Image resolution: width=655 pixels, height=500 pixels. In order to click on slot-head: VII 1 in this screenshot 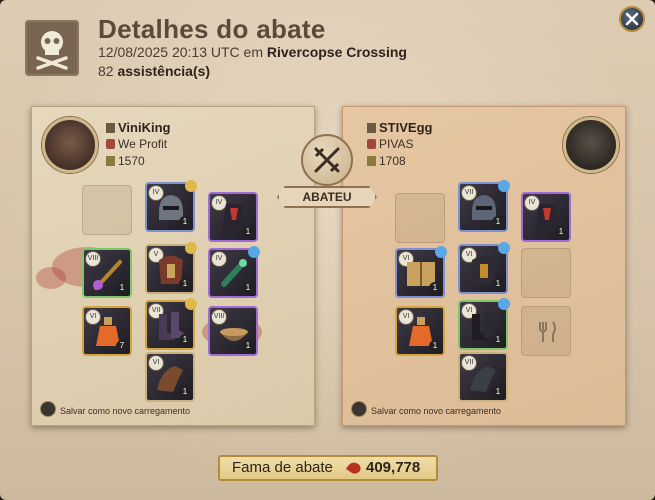, I will do `click(484, 206)`.